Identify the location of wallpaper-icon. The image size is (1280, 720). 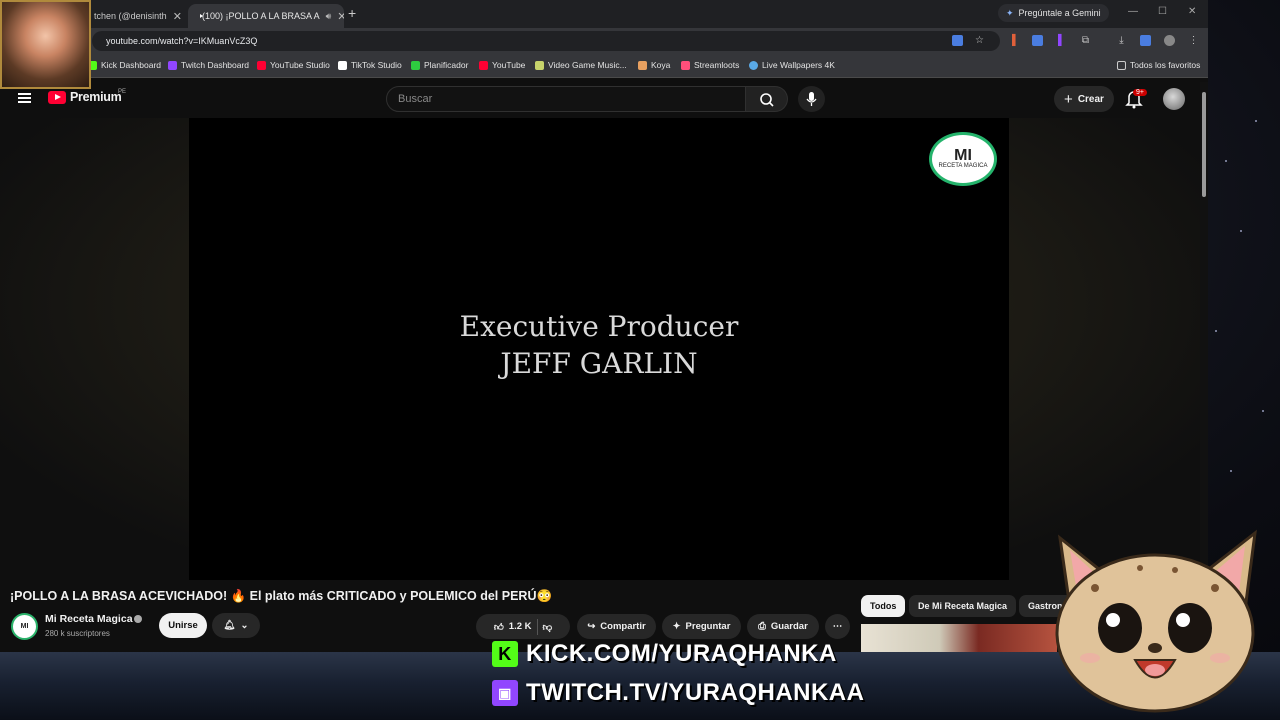
(753, 65).